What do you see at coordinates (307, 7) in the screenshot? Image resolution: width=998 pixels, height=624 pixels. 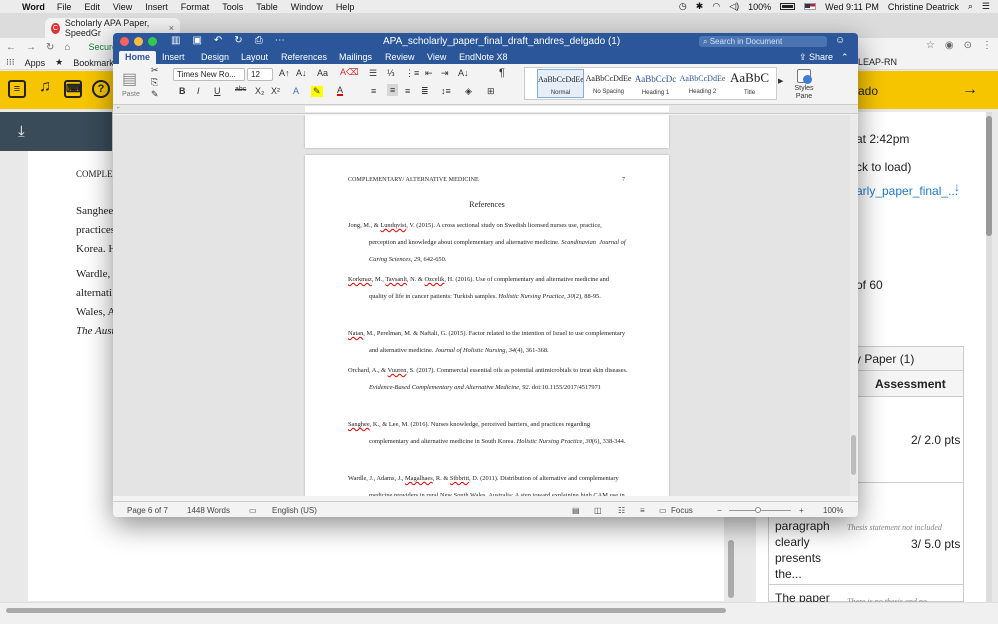 I see `menu-window: Window` at bounding box center [307, 7].